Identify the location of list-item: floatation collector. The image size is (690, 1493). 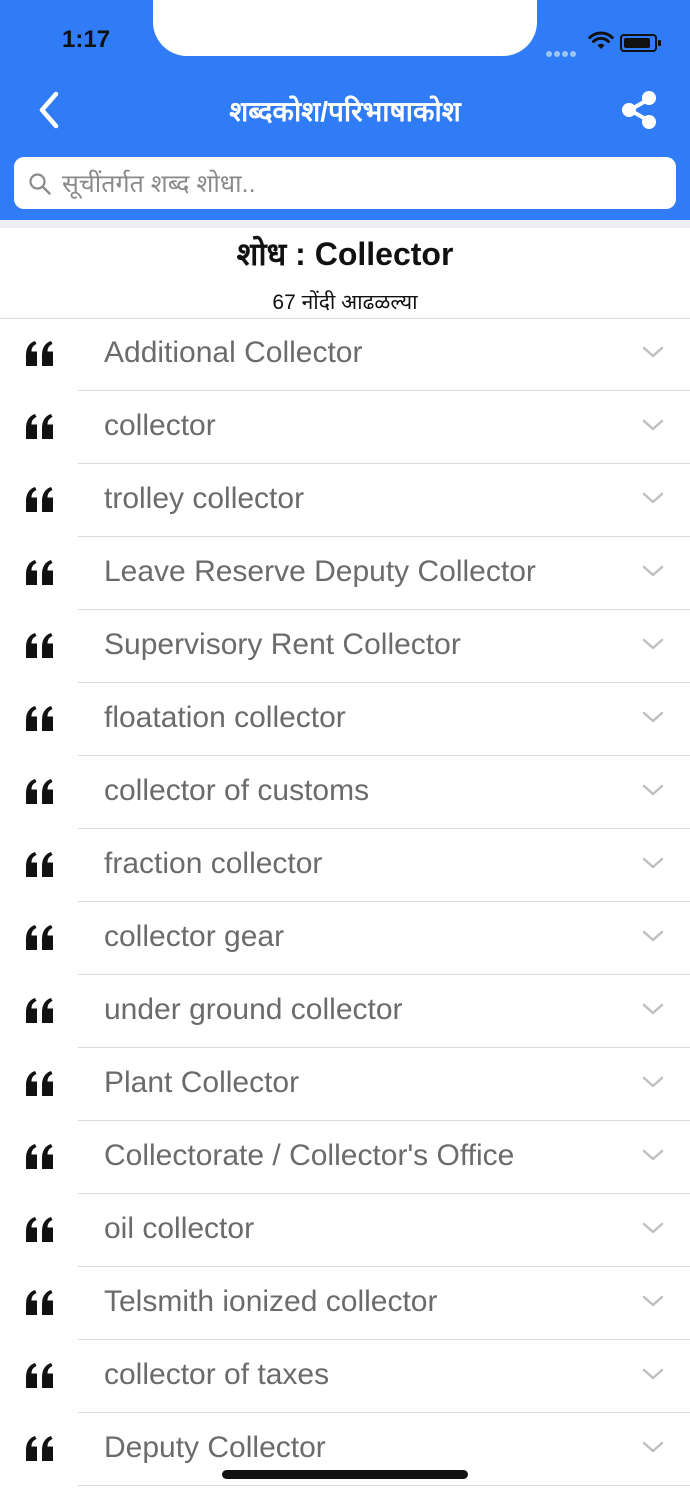
(345, 719).